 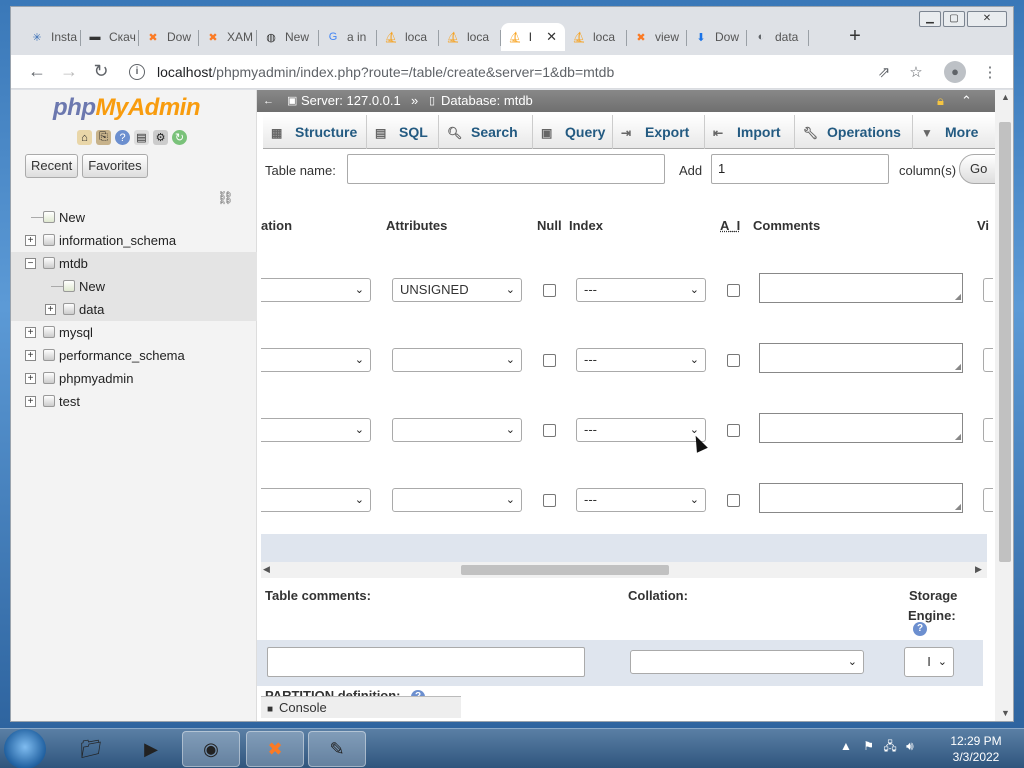 What do you see at coordinates (403, 132) in the screenshot?
I see `tab-sql: ▤ SQL` at bounding box center [403, 132].